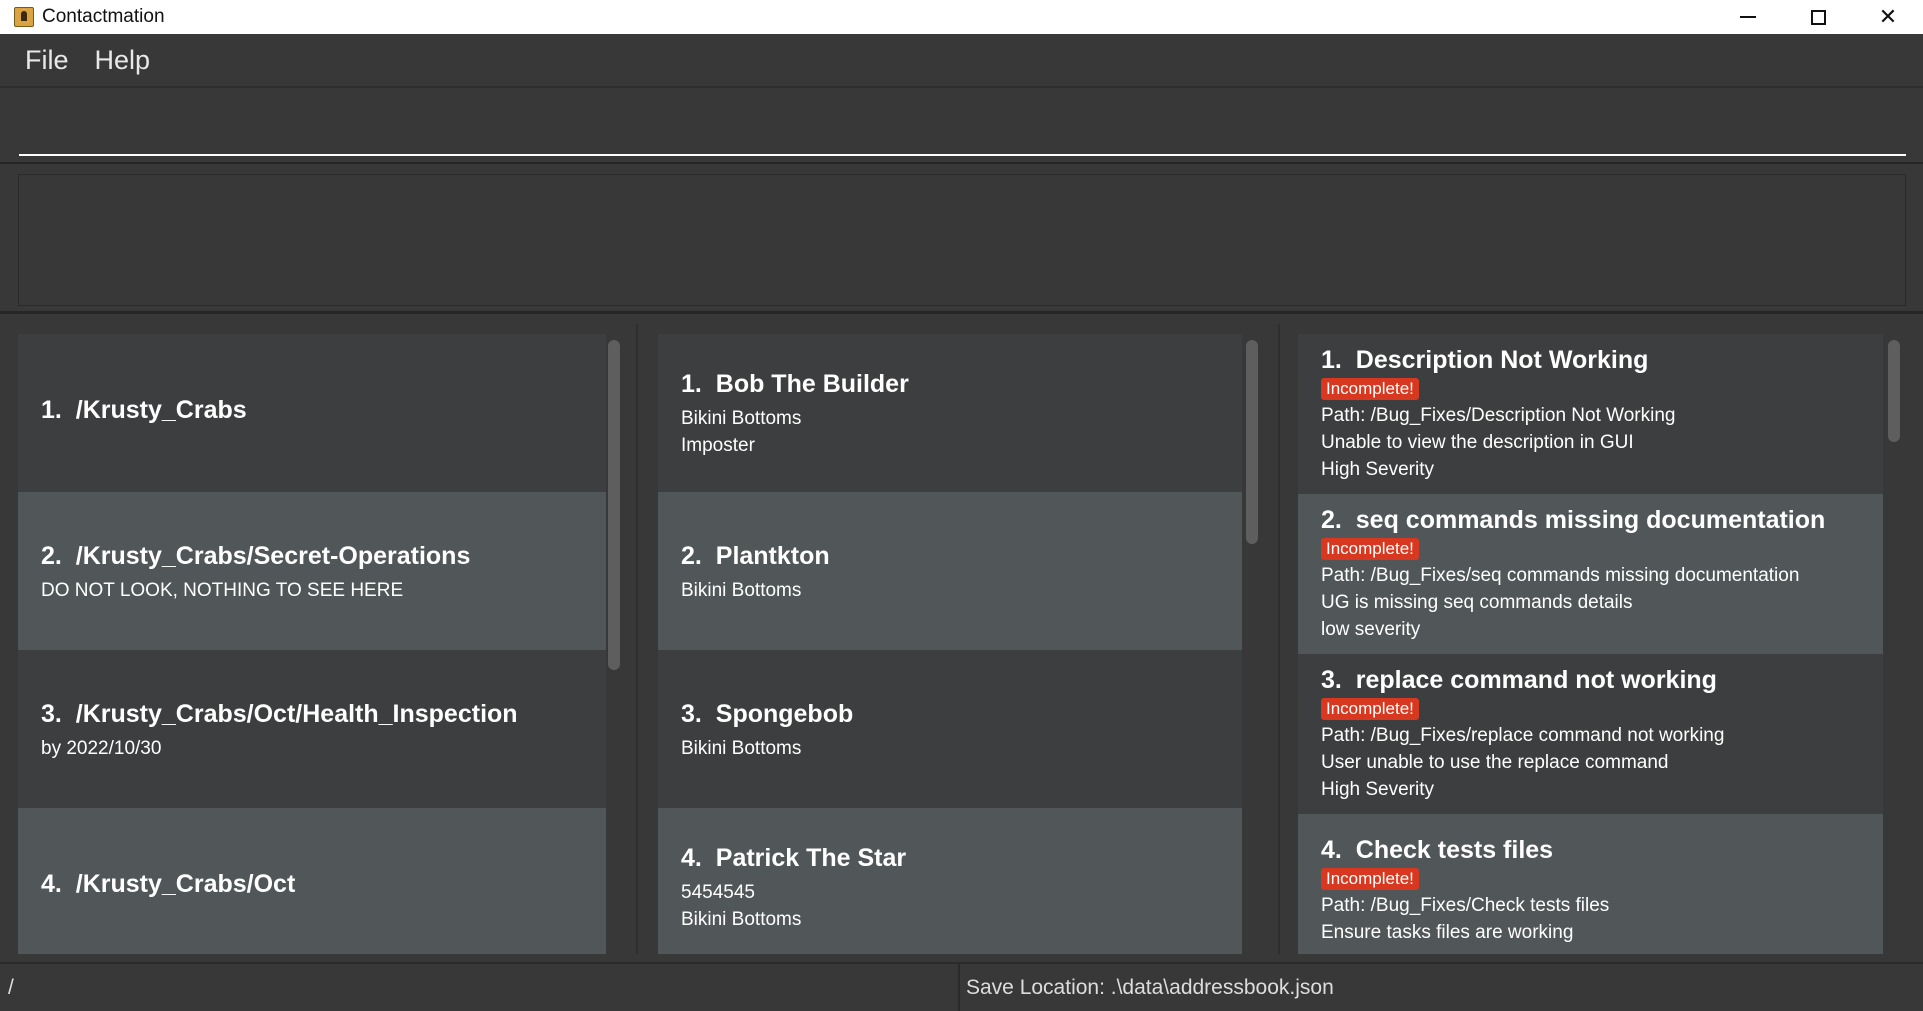  I want to click on task-index: 1., so click(1331, 360).